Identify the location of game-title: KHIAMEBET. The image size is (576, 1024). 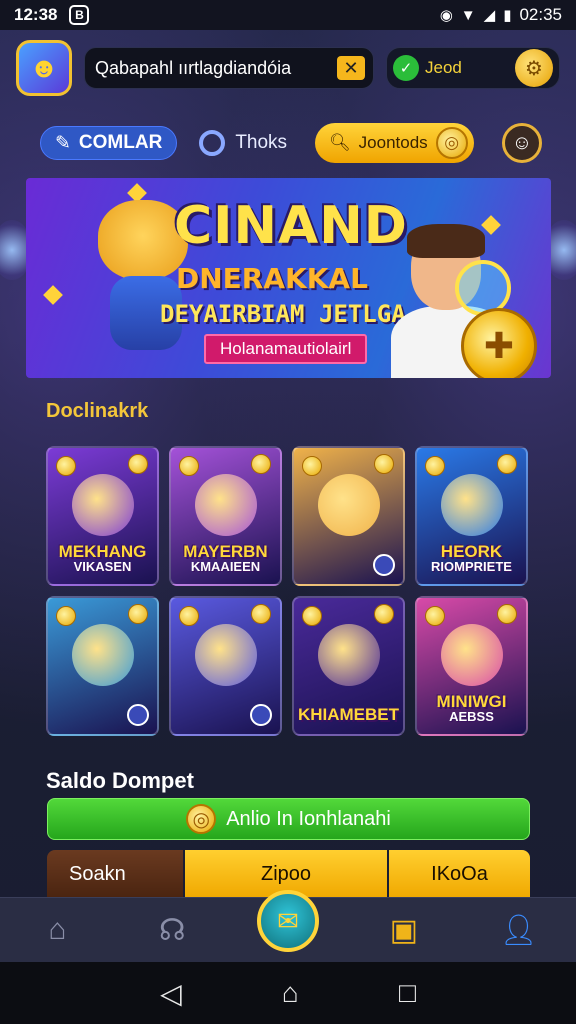
(348, 715).